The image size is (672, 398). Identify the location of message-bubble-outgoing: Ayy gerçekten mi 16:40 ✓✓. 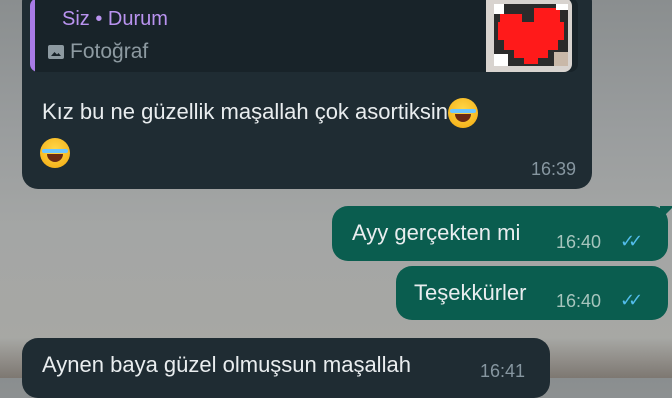
(500, 233).